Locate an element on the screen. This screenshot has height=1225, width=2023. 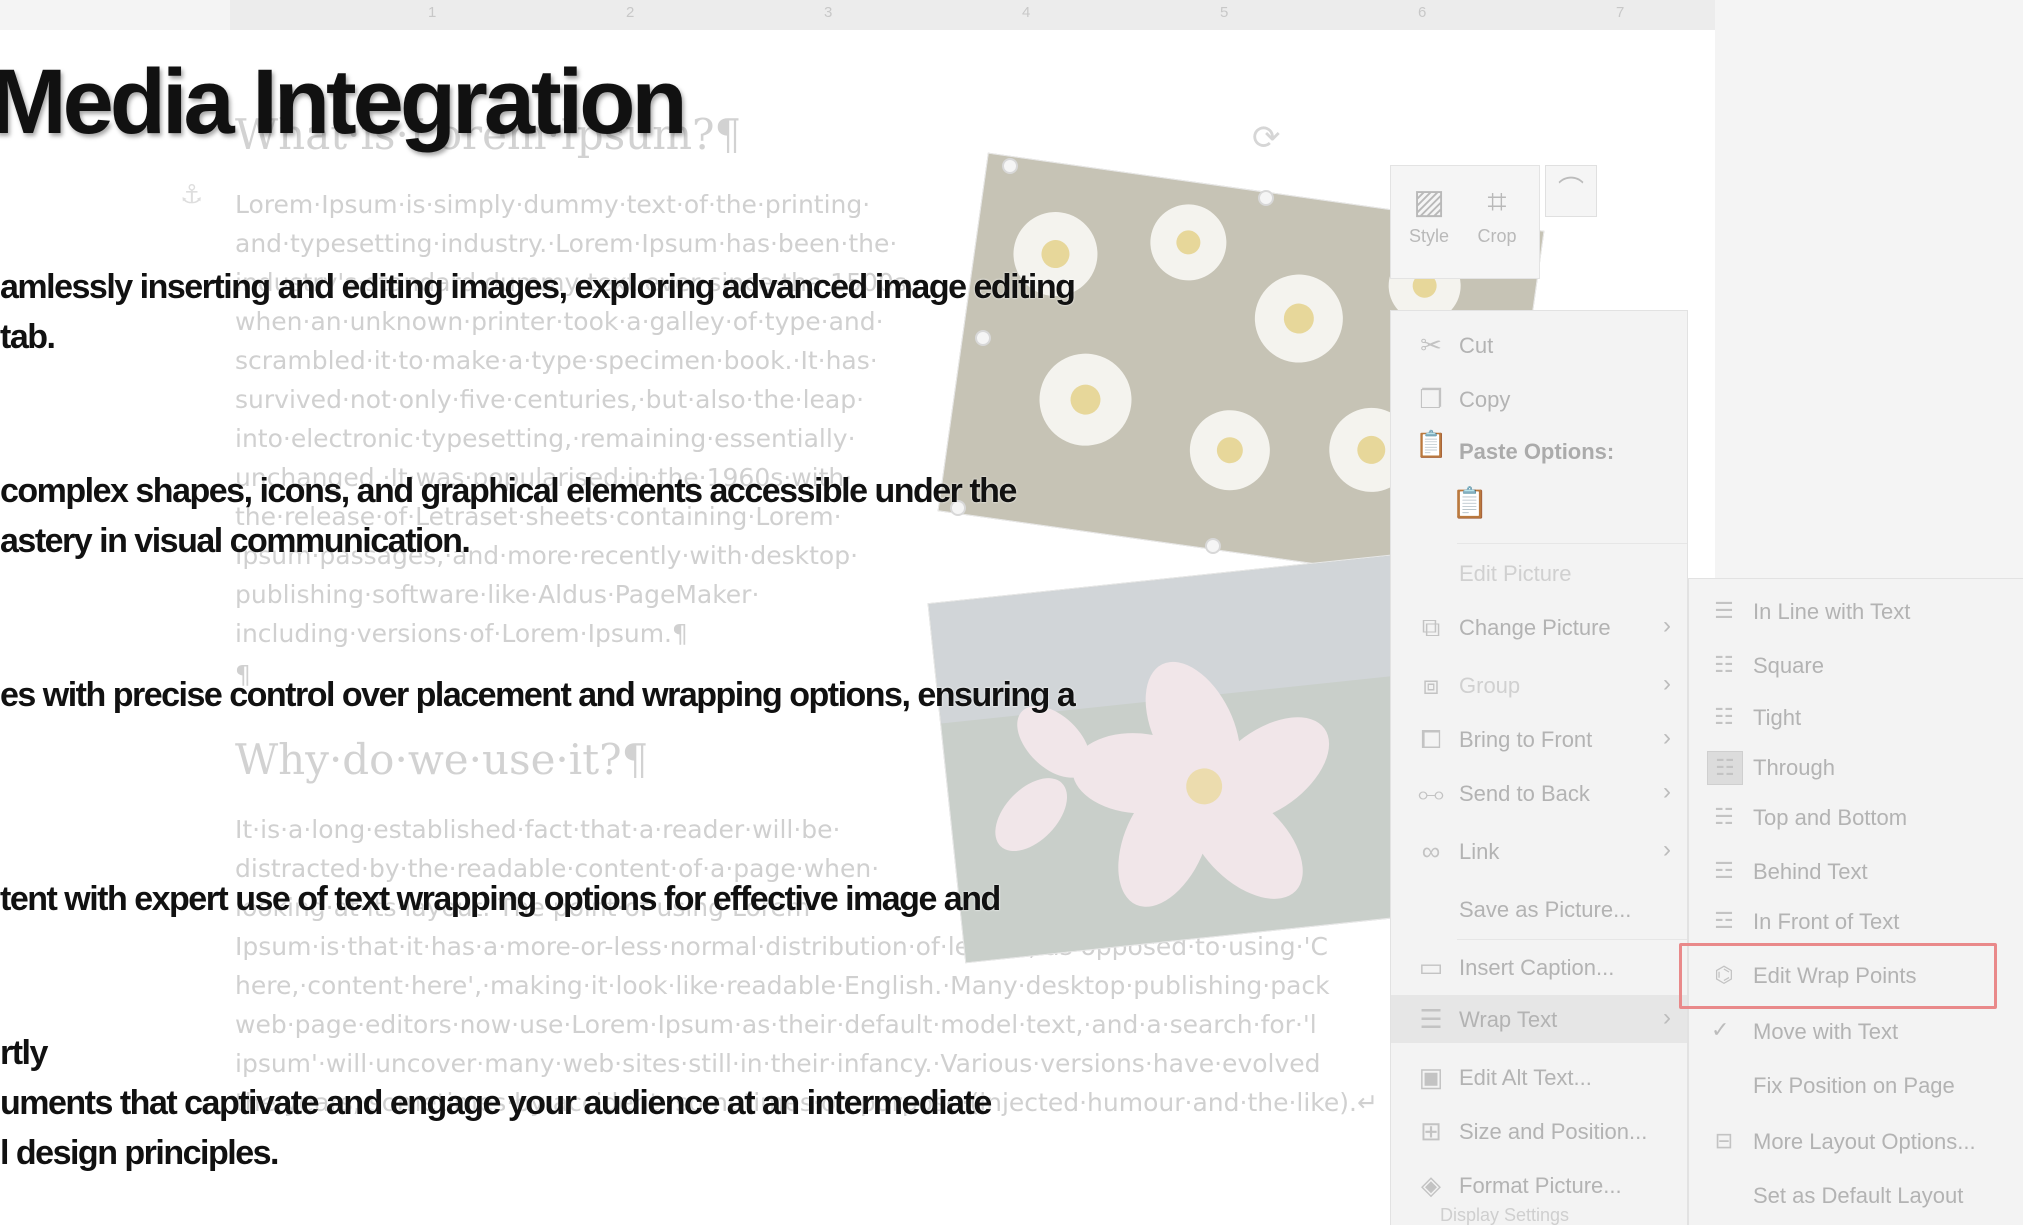
menu-item-send-to-back: ⧟ Send to Back › is located at coordinates (1539, 793).